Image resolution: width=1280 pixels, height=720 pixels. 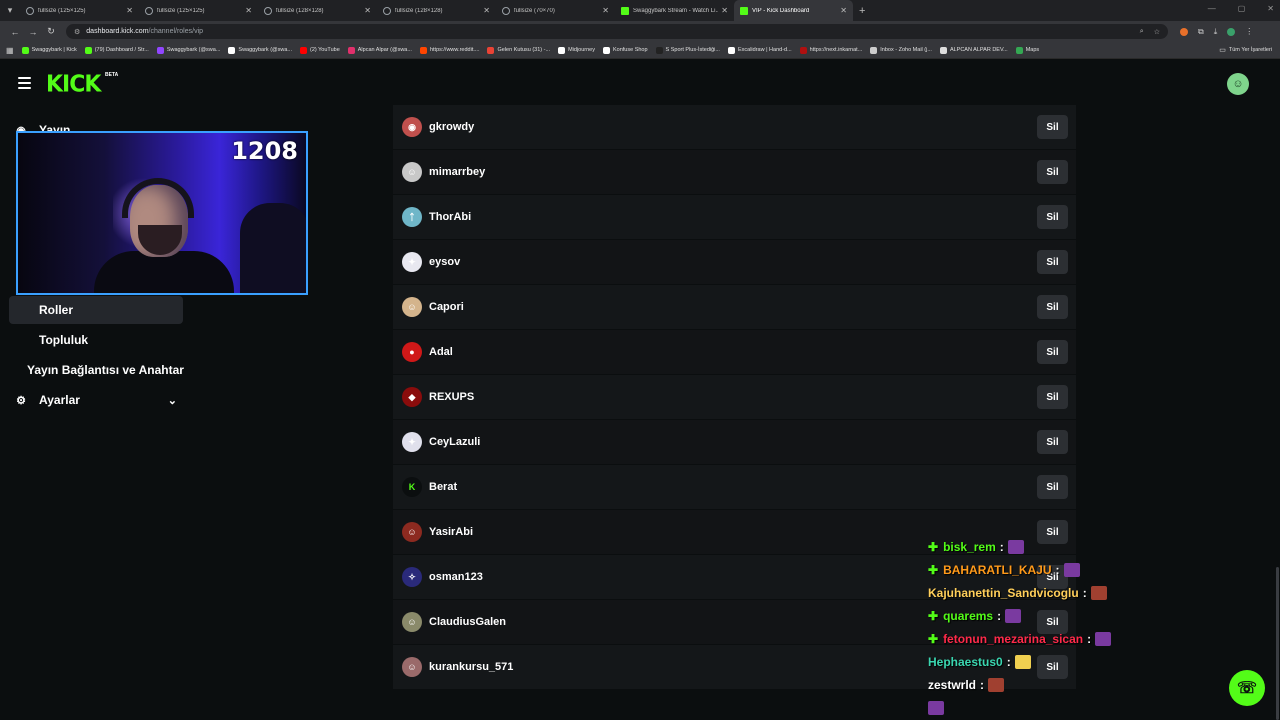 What do you see at coordinates (441, 352) in the screenshot?
I see `vip-username: Adal` at bounding box center [441, 352].